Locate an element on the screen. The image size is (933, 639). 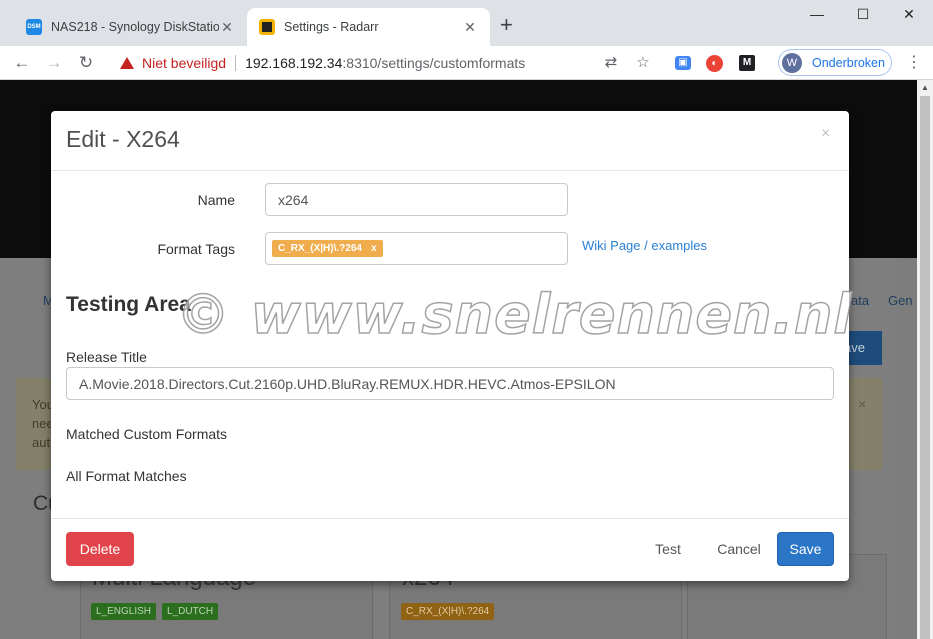
extension-blue-icon: ▣ is located at coordinates (683, 63).